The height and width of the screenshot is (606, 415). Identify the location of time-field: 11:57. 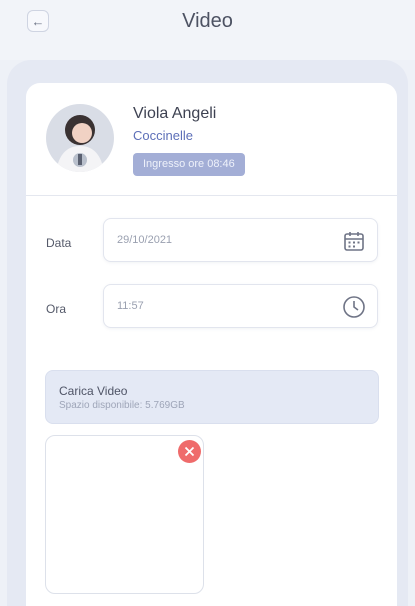
(240, 306).